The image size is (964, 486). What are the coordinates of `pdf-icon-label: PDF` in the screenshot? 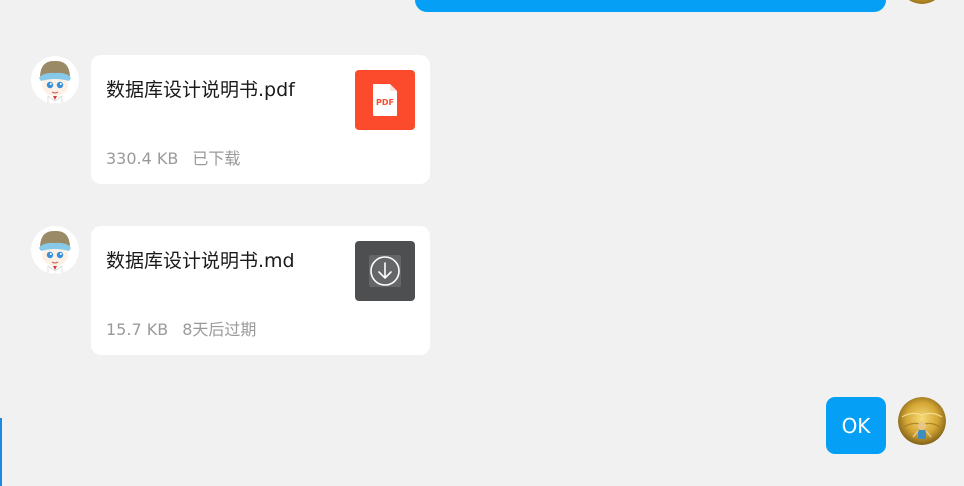 It's located at (385, 102).